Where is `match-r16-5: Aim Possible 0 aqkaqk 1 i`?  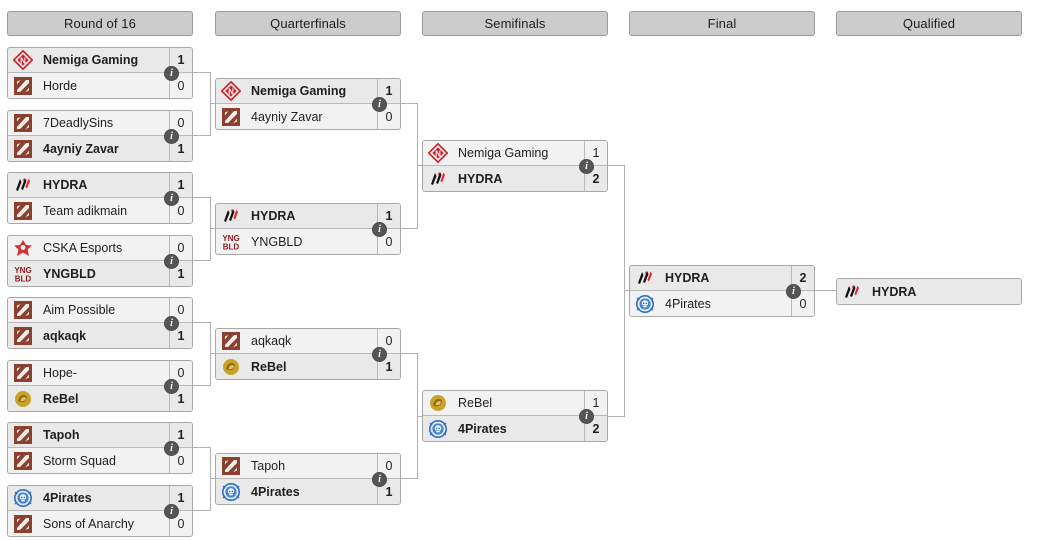
match-r16-5: Aim Possible 0 aqkaqk 1 i is located at coordinates (100, 323).